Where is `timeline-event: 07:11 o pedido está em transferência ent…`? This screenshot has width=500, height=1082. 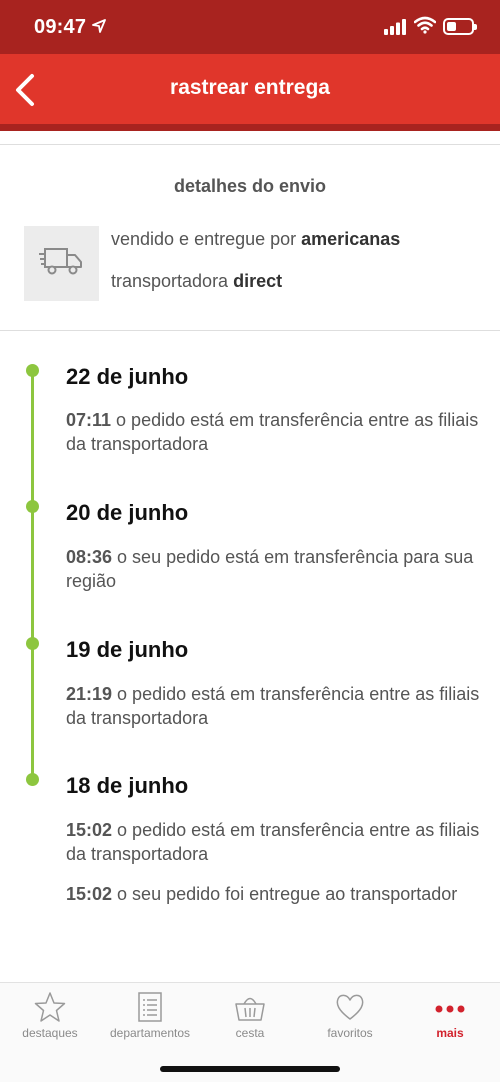
timeline-event: 07:11 o pedido está em transferência ent… is located at coordinates (276, 432).